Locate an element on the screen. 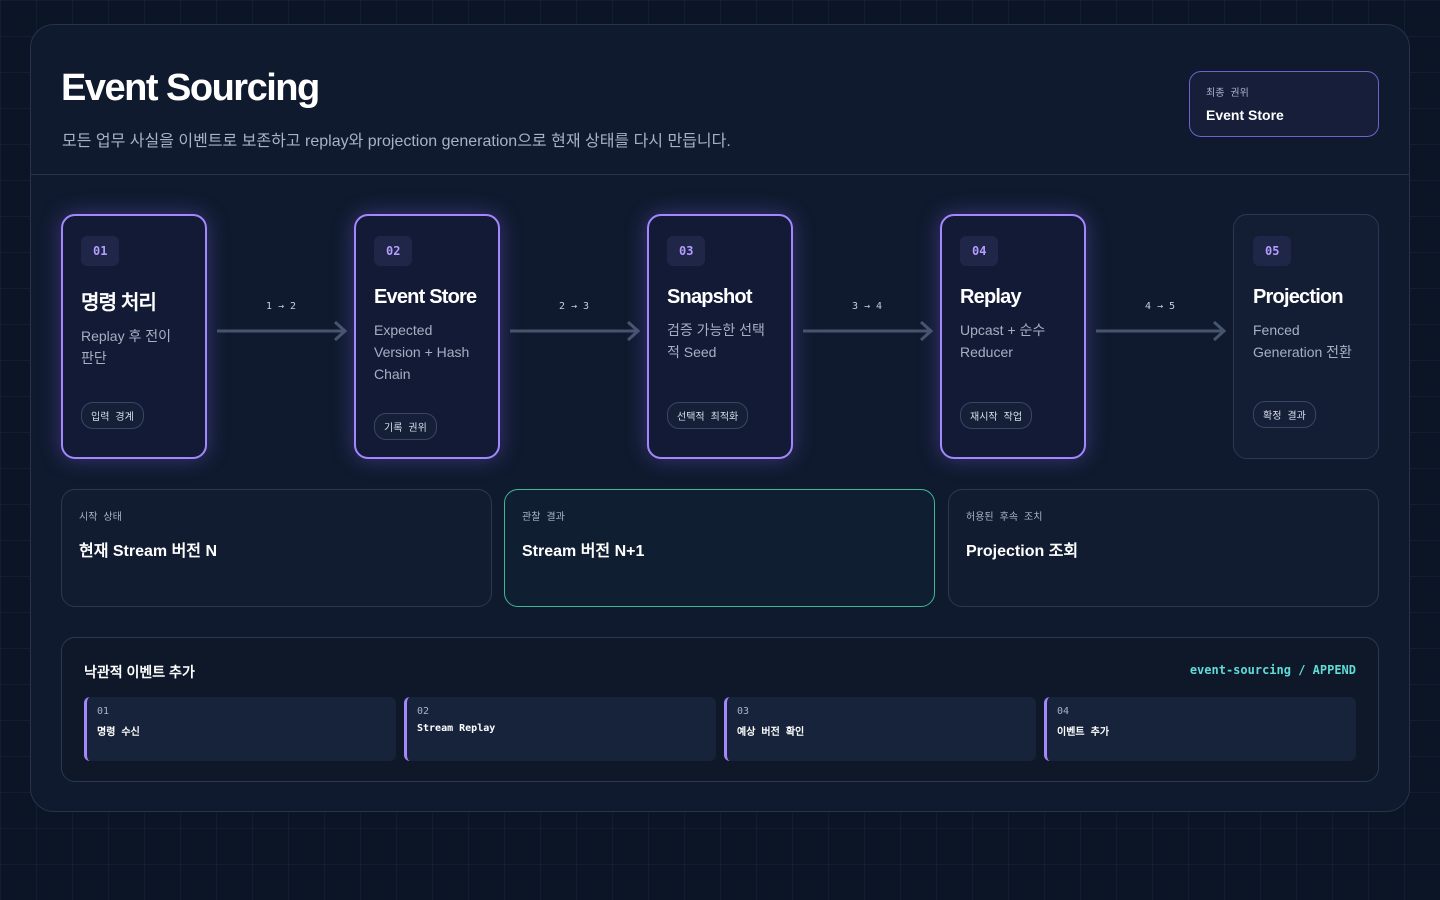 Image resolution: width=1440 pixels, height=900 pixels. step-number: 04 is located at coordinates (979, 251).